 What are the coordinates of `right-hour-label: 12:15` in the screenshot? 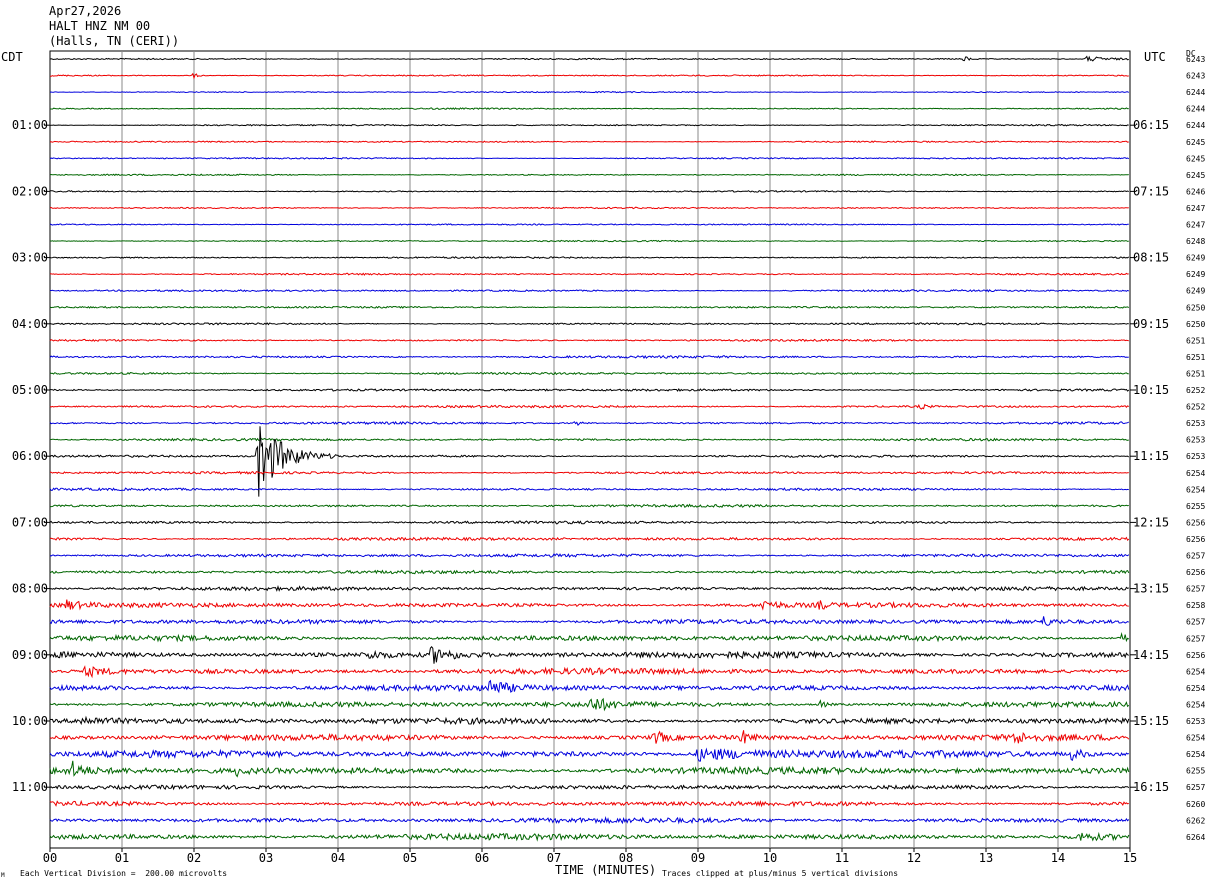 It's located at (1151, 522).